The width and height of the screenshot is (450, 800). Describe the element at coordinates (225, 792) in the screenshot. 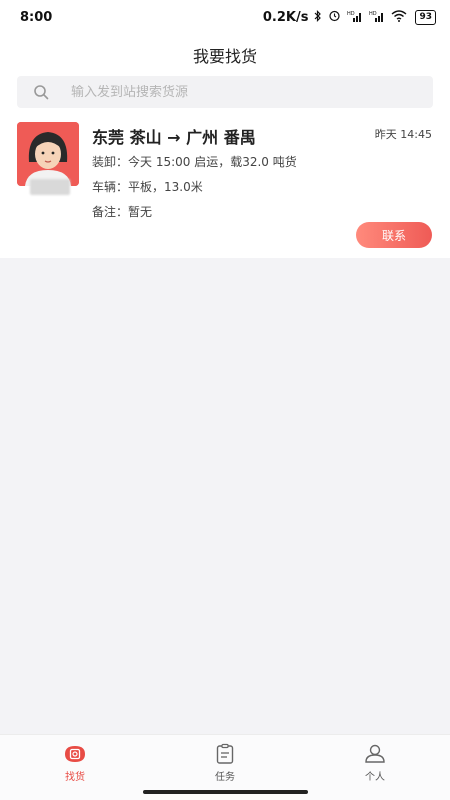

I see `home-indicator` at that location.